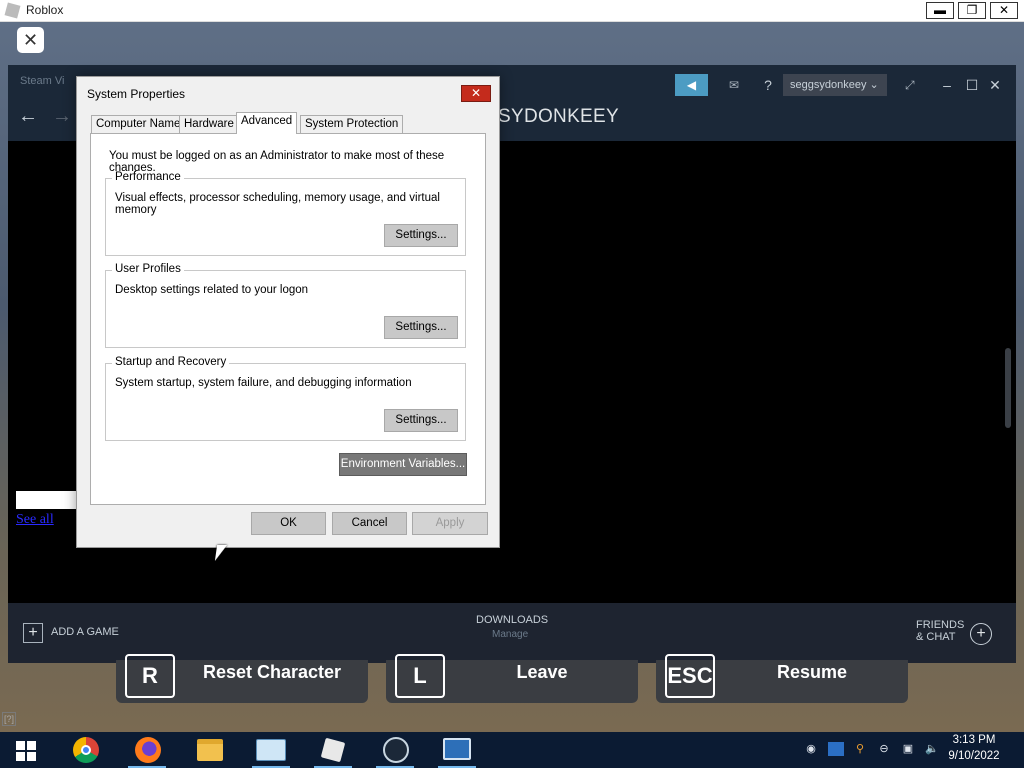 Image resolution: width=1024 pixels, height=768 pixels. I want to click on tab-computer-name: Computer Name, so click(138, 124).